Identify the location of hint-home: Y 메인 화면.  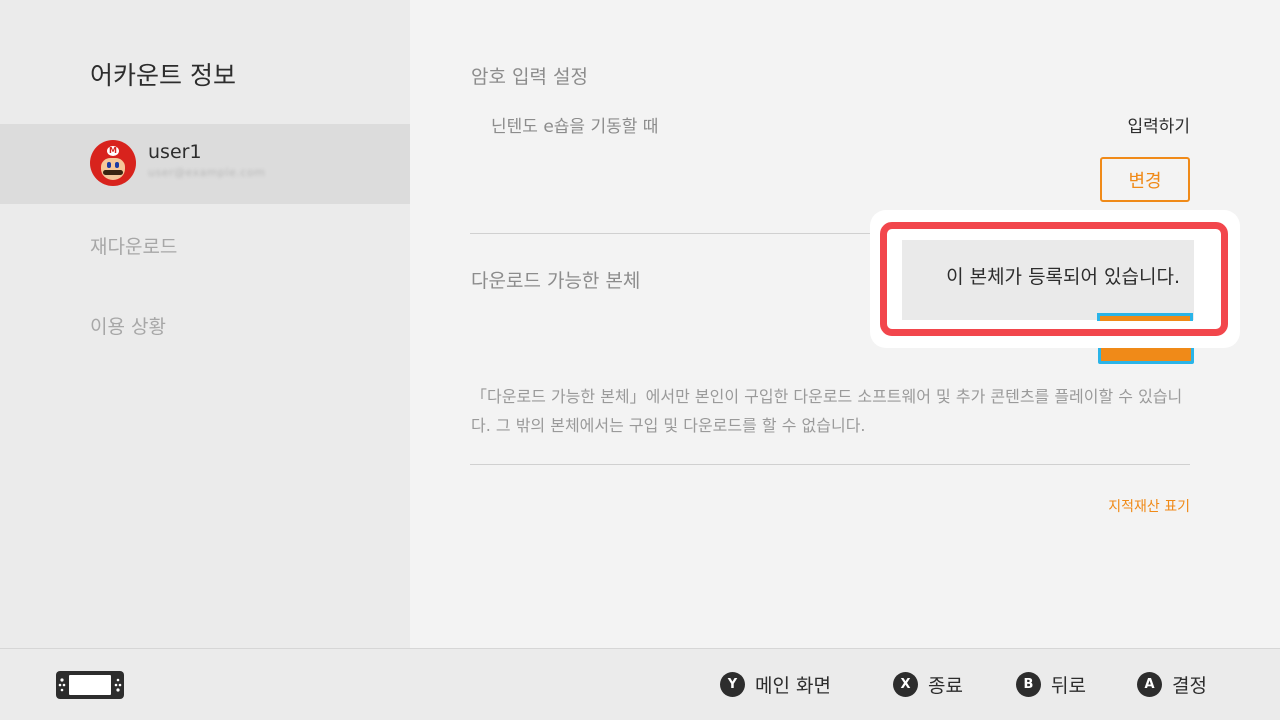
(775, 684).